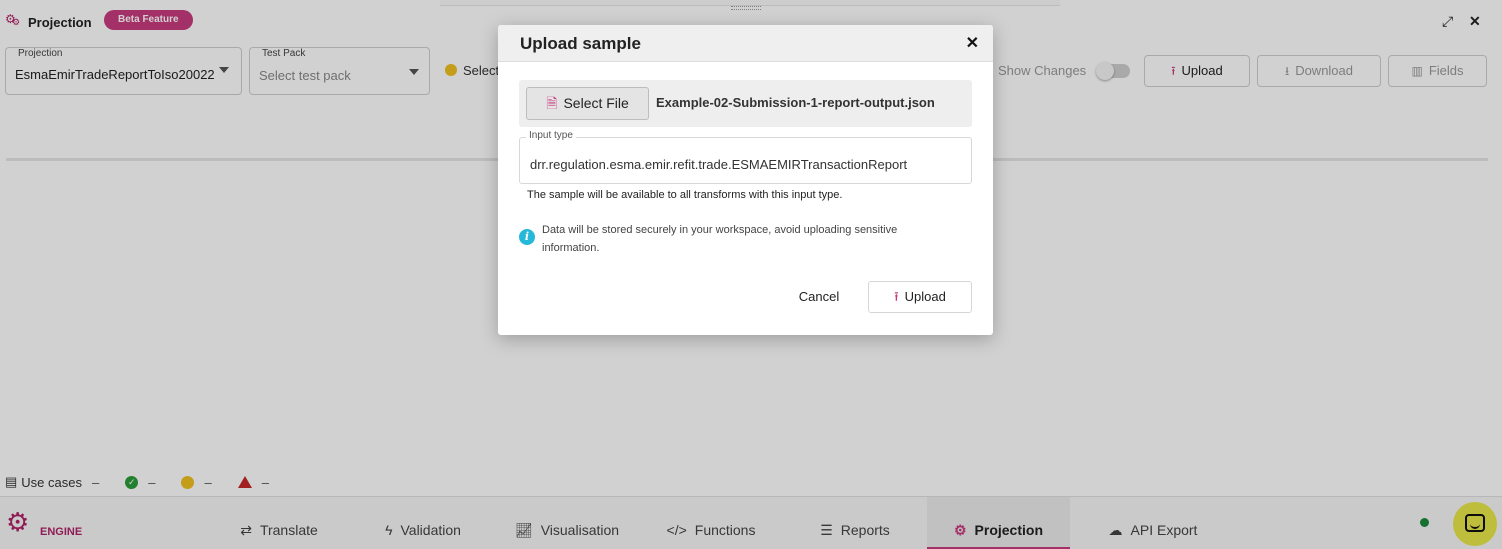 This screenshot has width=1502, height=549. I want to click on select-file-label: Select File, so click(596, 103).